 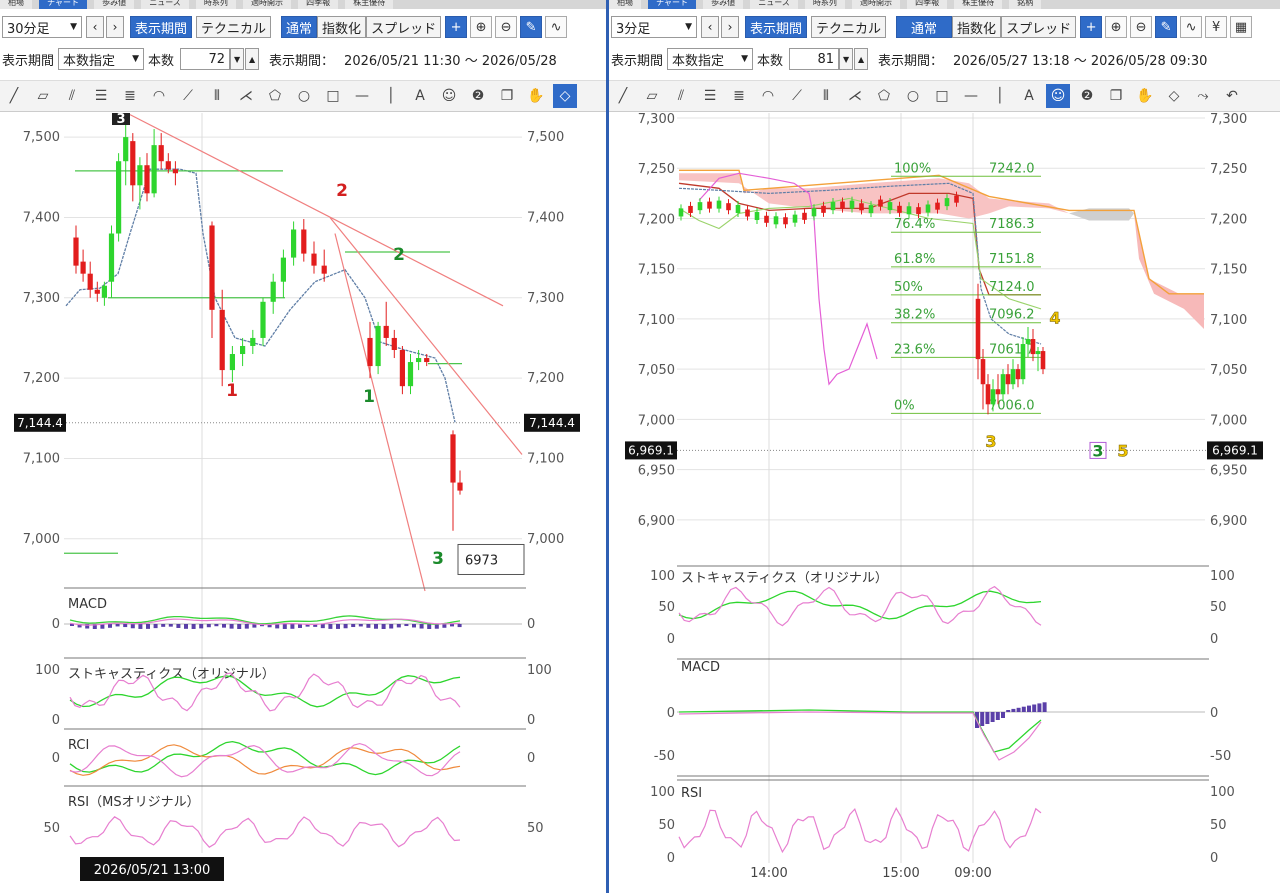 I want to click on rsi-tick-right: 50, so click(x=1218, y=825).